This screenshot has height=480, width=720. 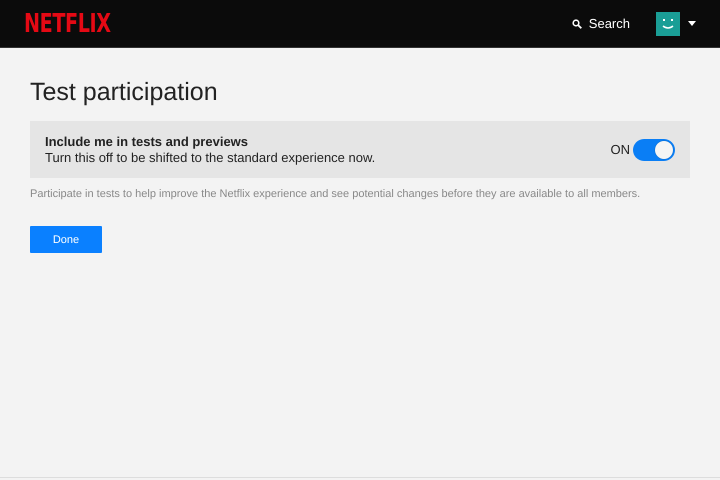 What do you see at coordinates (210, 157) in the screenshot?
I see `setting-subtitle: Turn this off to be shifted to the standard experience now.` at bounding box center [210, 157].